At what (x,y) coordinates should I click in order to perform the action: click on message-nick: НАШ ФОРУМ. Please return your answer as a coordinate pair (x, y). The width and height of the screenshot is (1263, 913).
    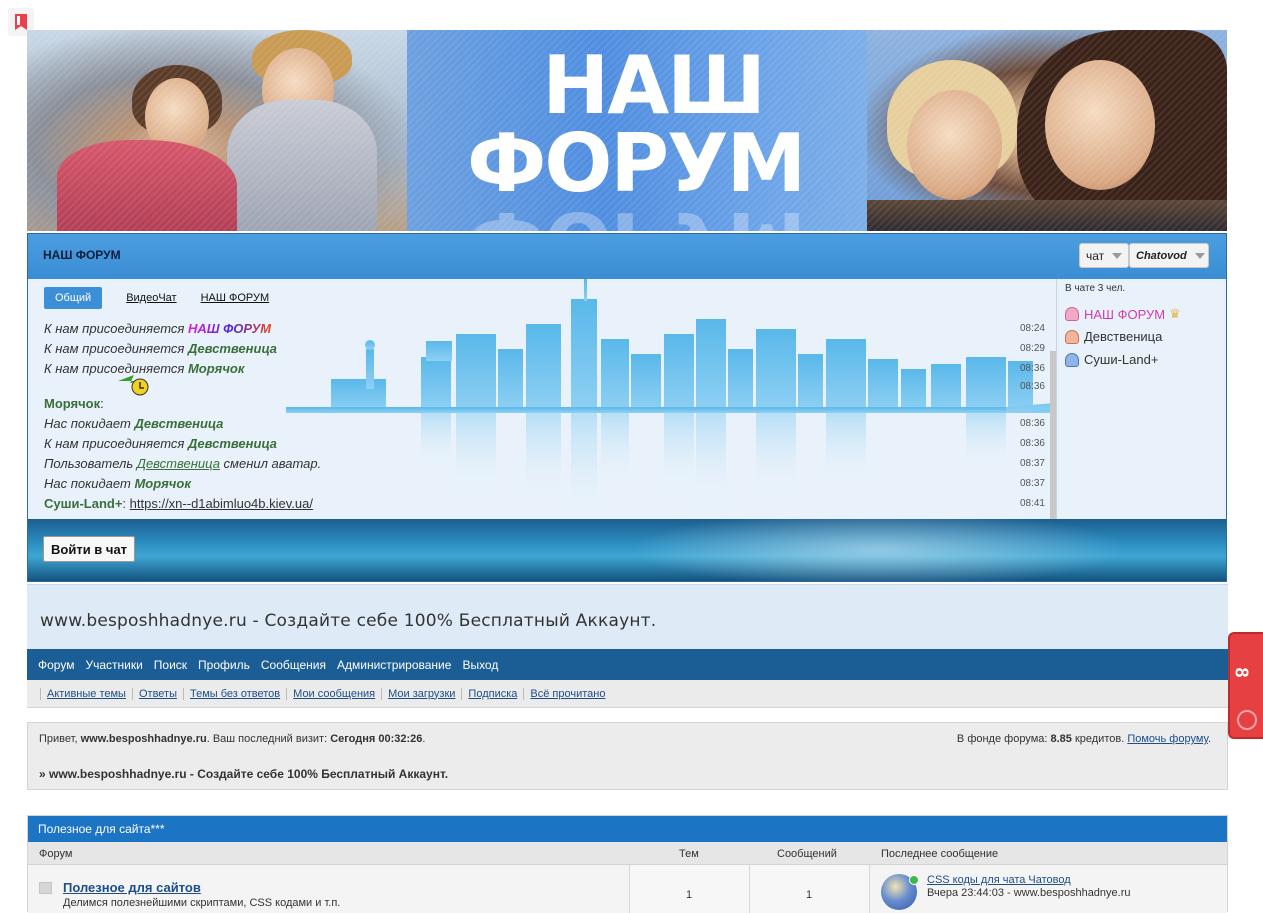
    Looking at the image, I should click on (229, 328).